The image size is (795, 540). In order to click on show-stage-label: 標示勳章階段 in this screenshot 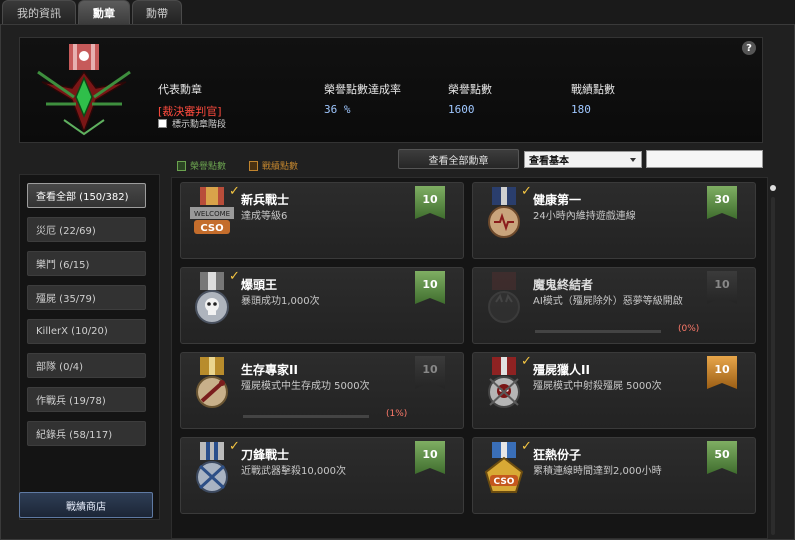, I will do `click(199, 125)`.